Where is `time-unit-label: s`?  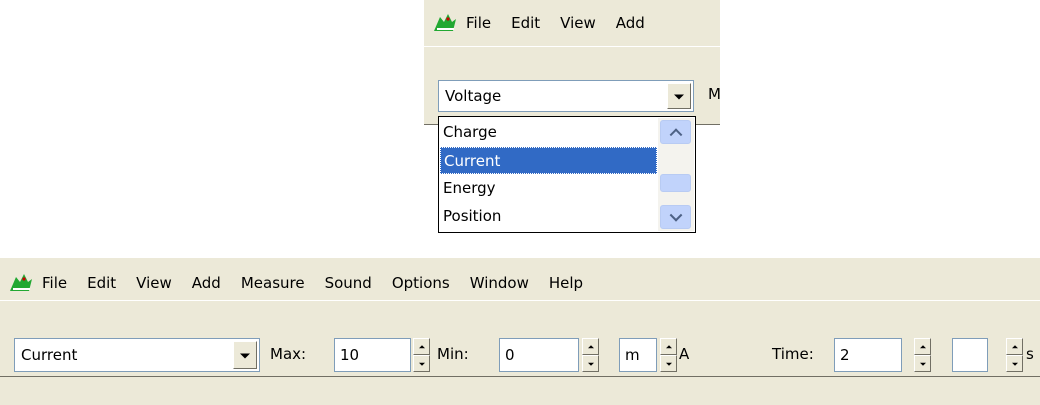 time-unit-label: s is located at coordinates (1030, 354).